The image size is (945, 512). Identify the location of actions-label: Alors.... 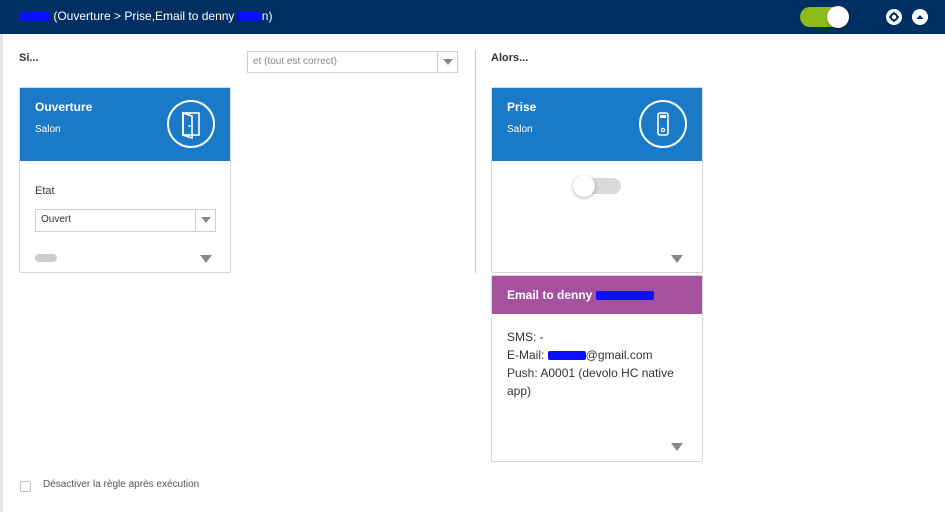
(510, 58).